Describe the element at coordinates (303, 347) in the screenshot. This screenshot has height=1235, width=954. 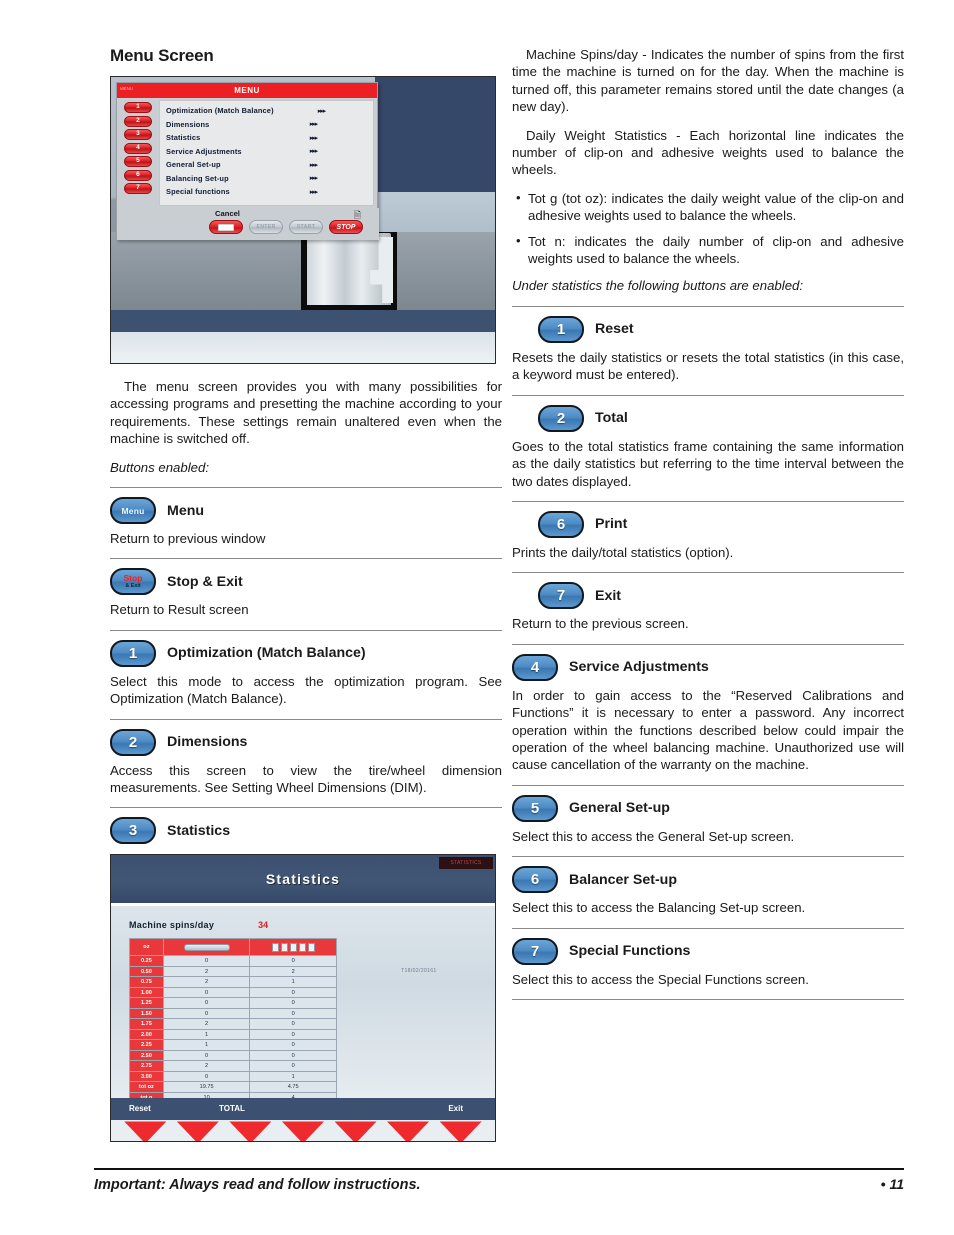
I see `photo-foreground` at that location.